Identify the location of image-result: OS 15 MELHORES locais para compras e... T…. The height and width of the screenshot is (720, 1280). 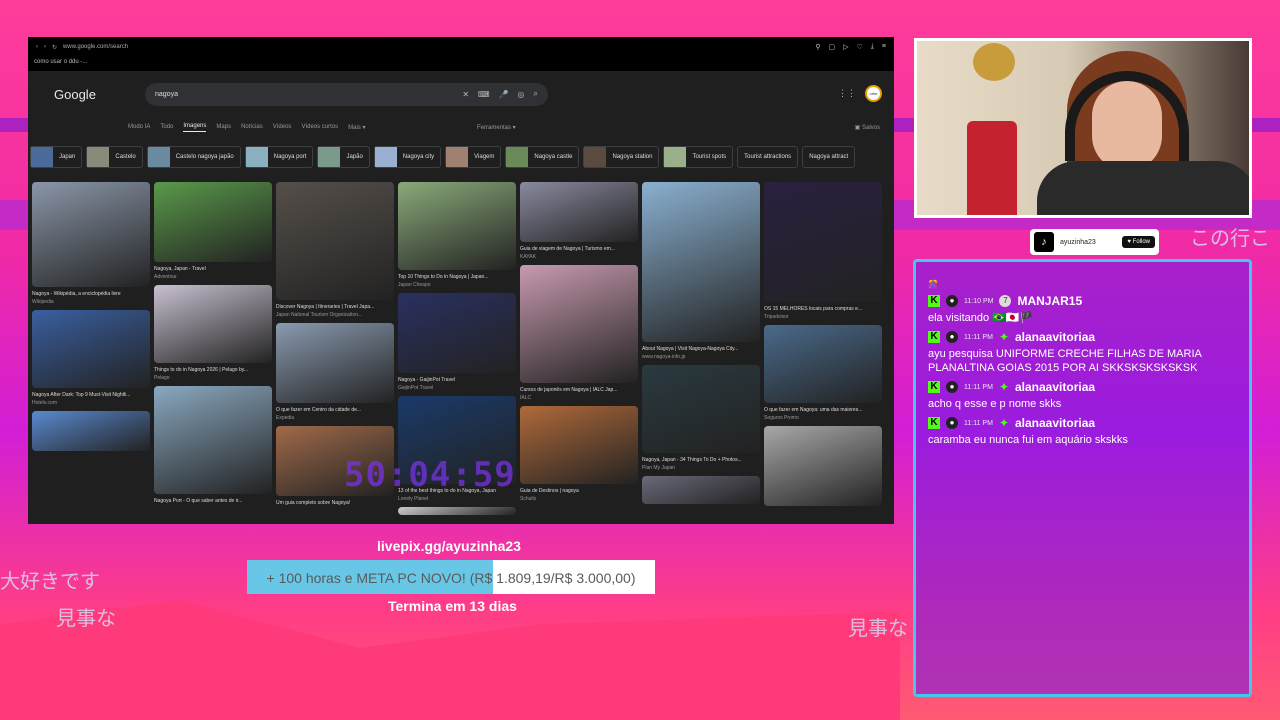
(823, 251).